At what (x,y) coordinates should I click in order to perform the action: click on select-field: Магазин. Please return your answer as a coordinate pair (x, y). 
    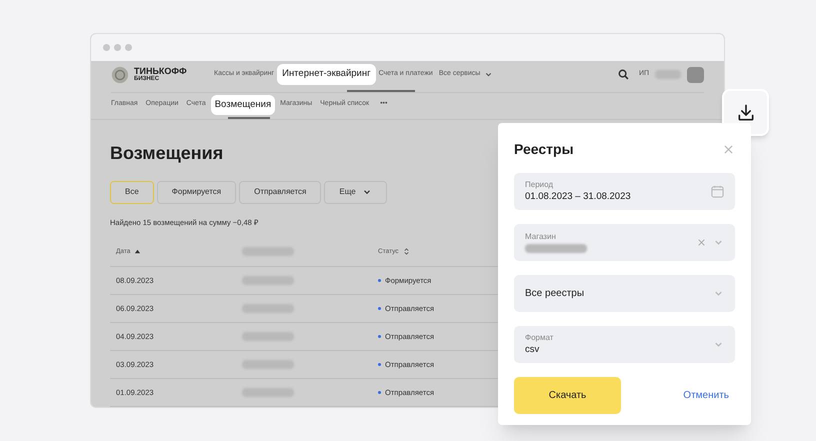
    Looking at the image, I should click on (624, 242).